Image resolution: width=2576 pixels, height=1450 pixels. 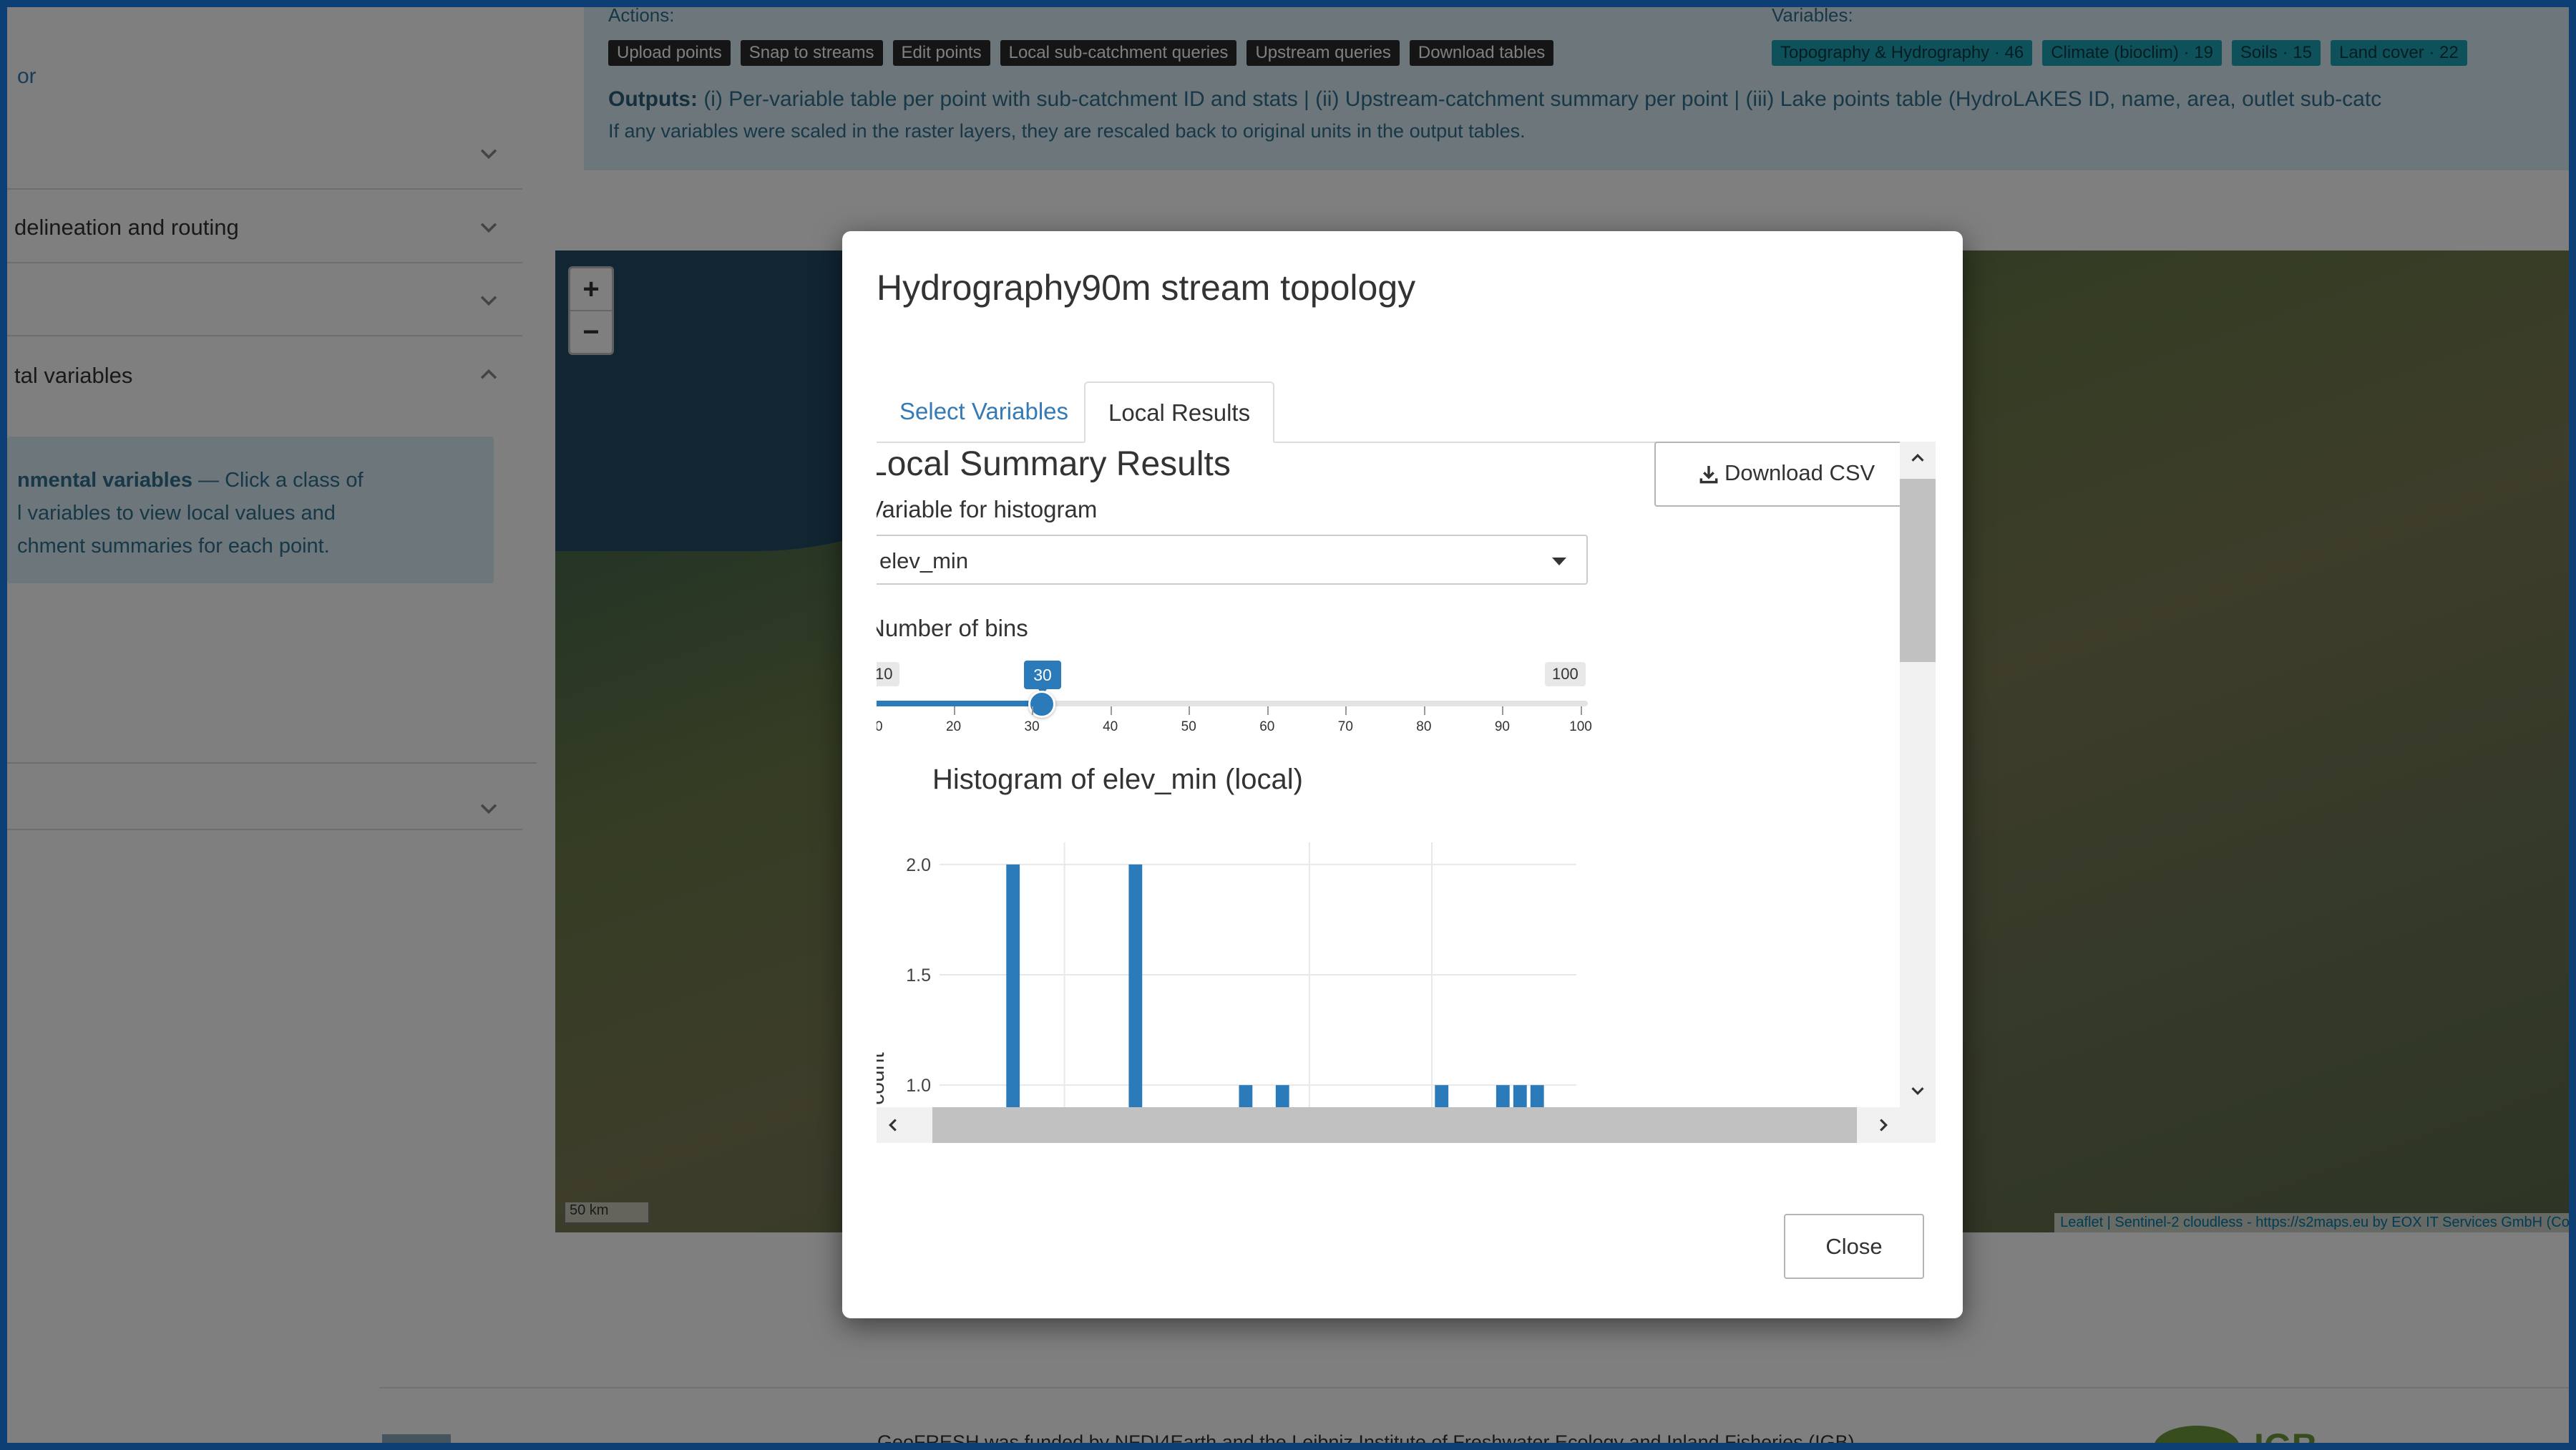 What do you see at coordinates (1226, 974) in the screenshot?
I see `histogram-chart: 1.0 1.5 2.0 count` at bounding box center [1226, 974].